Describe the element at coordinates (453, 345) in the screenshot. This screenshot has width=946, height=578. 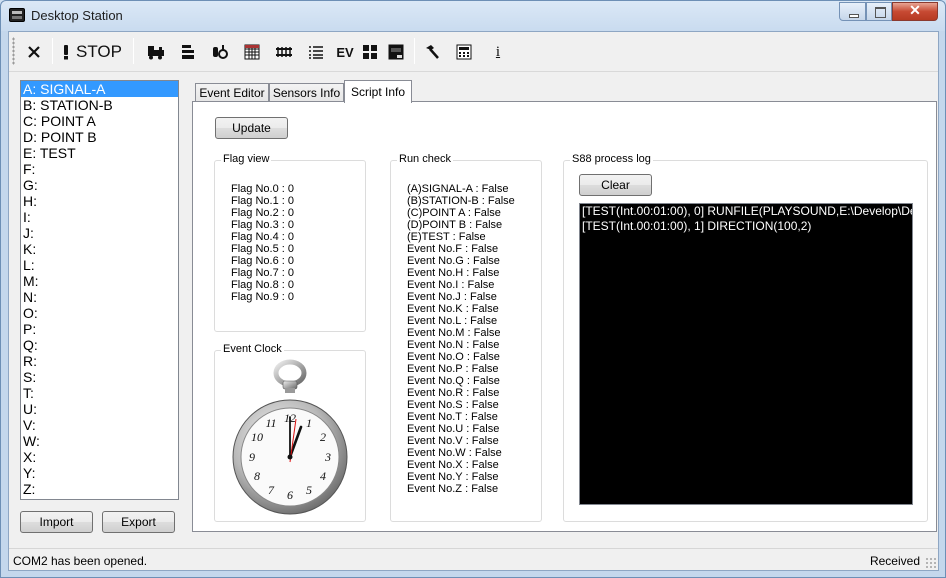
I see `run-check-line: Event No.N : False` at that location.